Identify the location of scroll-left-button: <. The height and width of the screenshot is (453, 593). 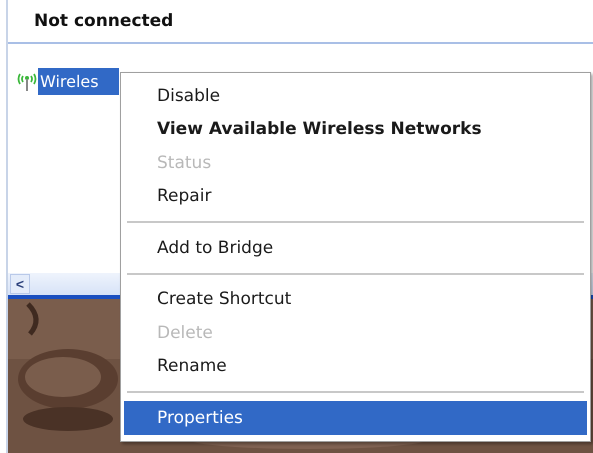
(20, 284).